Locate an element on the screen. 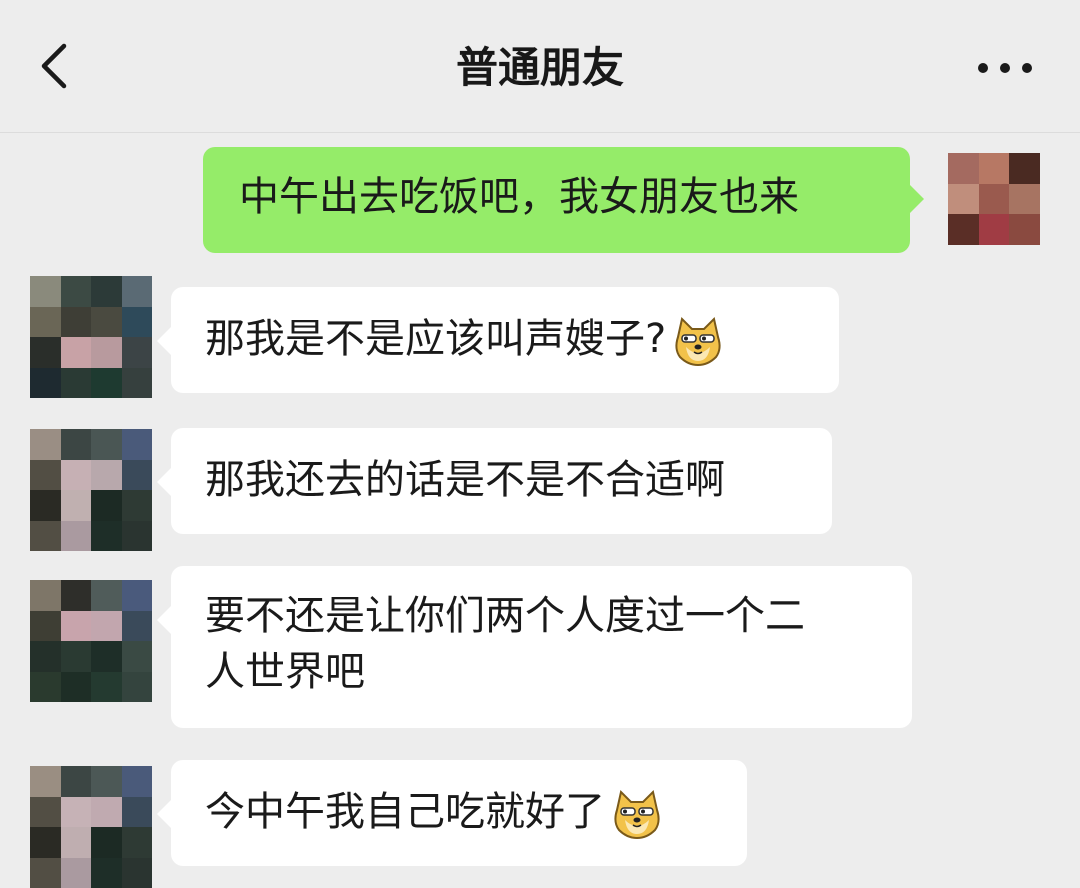  message-bubble-incoming: 那我还去的话是不是不合适啊 is located at coordinates (494, 481).